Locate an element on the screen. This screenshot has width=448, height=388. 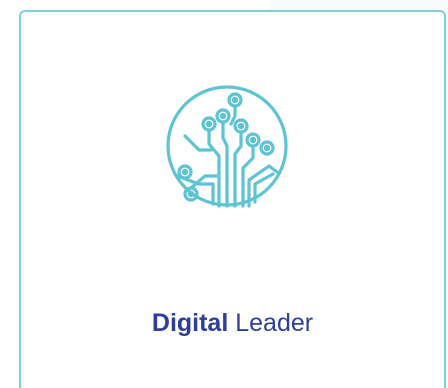
card-title-regular: Leader is located at coordinates (274, 323).